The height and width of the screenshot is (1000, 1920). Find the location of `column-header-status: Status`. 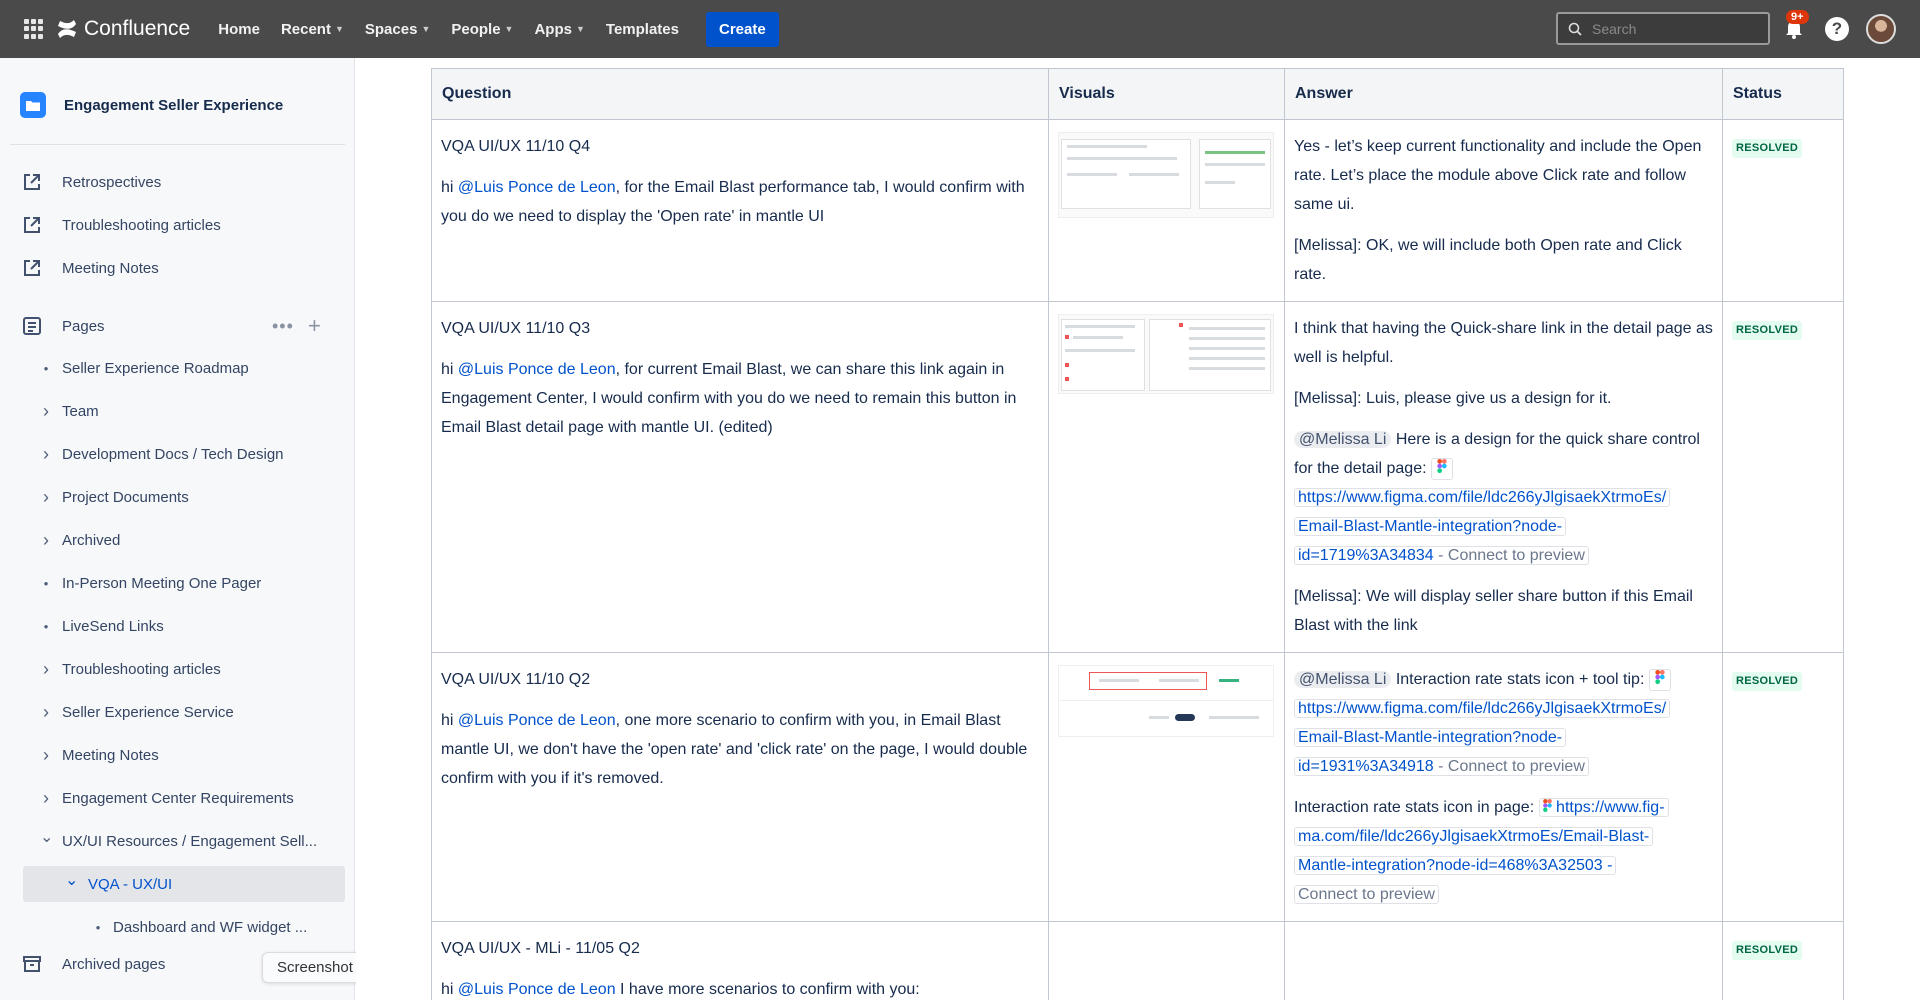

column-header-status: Status is located at coordinates (1783, 94).